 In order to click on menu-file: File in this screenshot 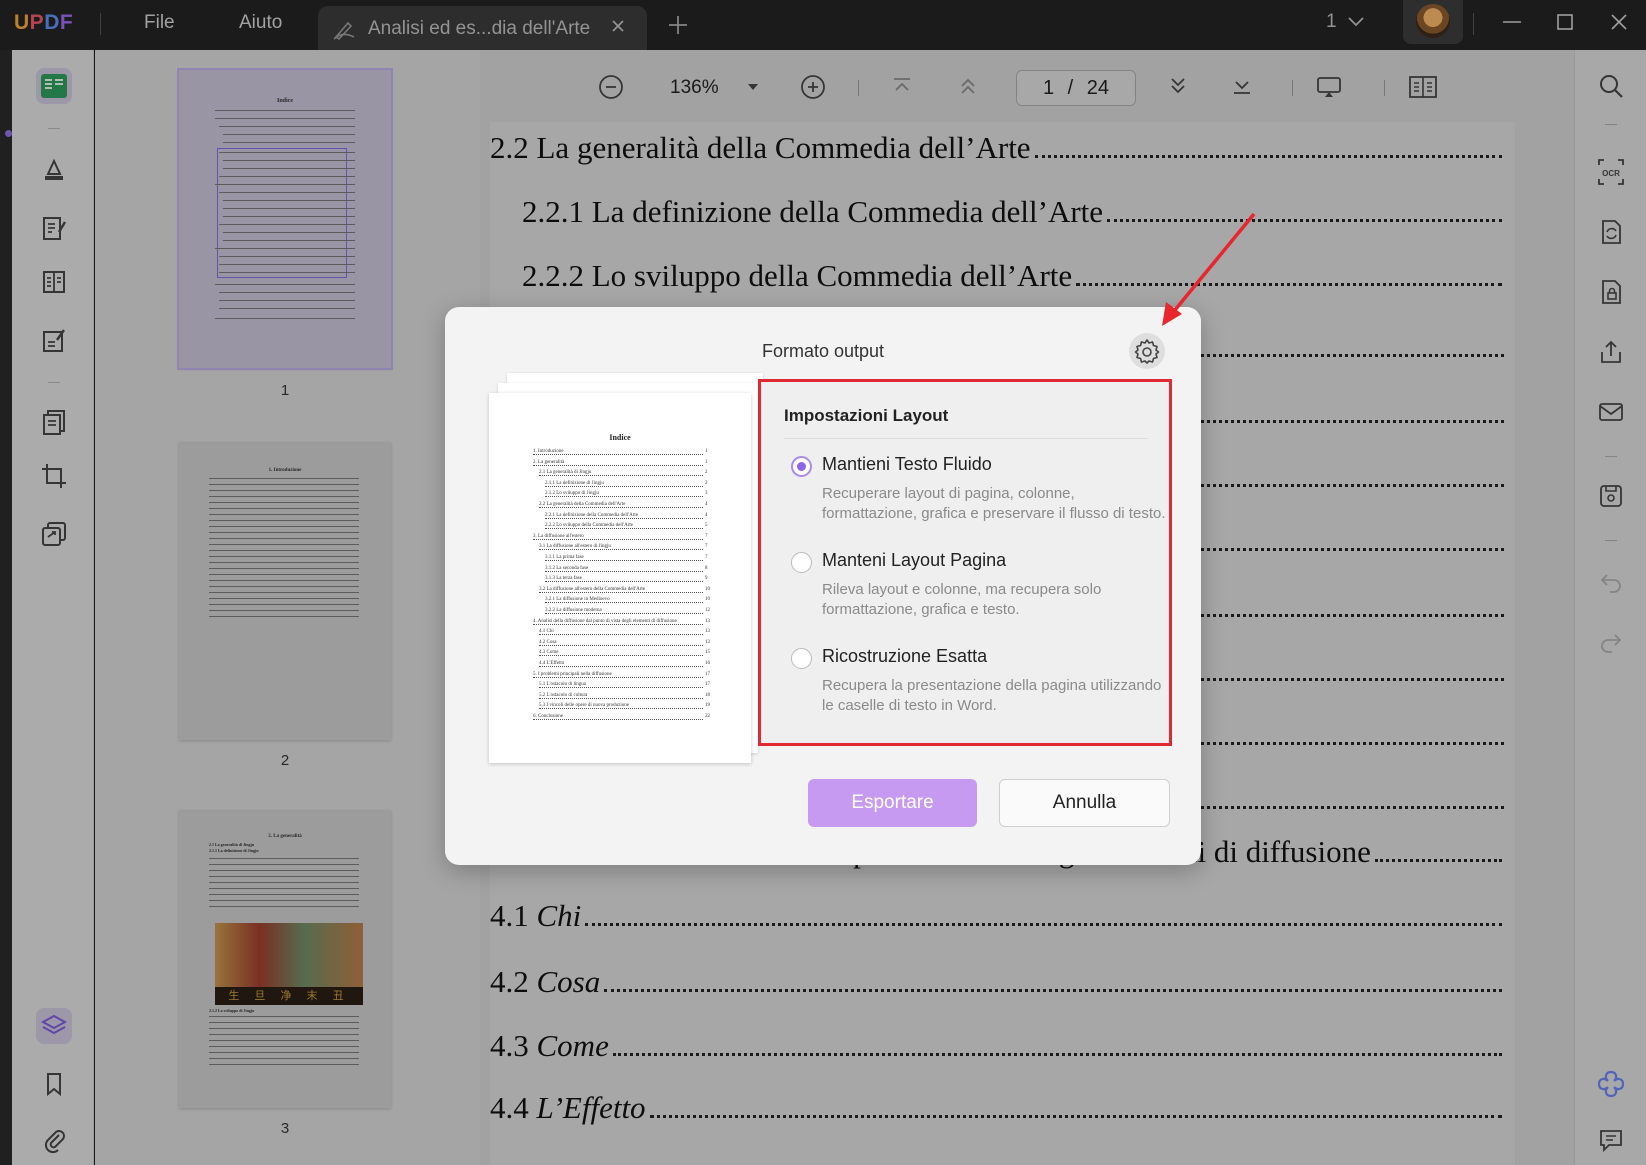, I will do `click(159, 23)`.